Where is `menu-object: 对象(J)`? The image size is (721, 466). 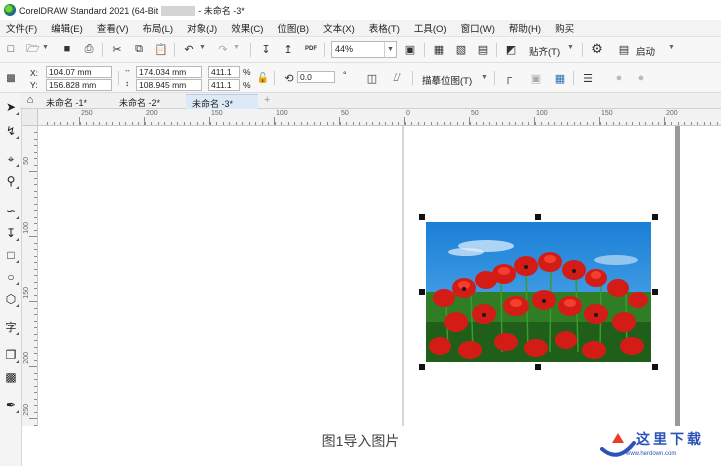 menu-object: 对象(J) is located at coordinates (202, 28).